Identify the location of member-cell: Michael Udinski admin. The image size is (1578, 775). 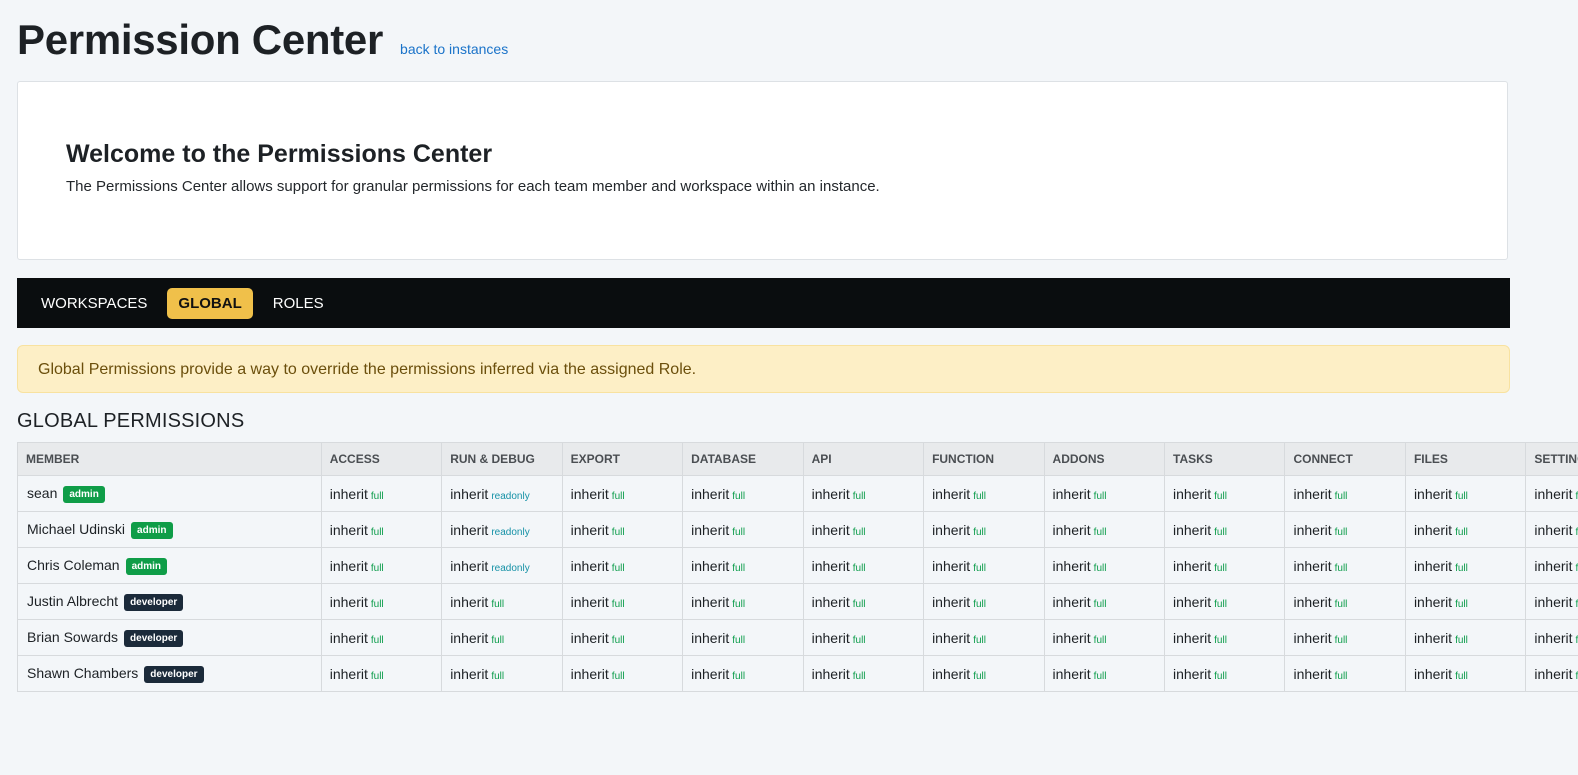
(169, 529).